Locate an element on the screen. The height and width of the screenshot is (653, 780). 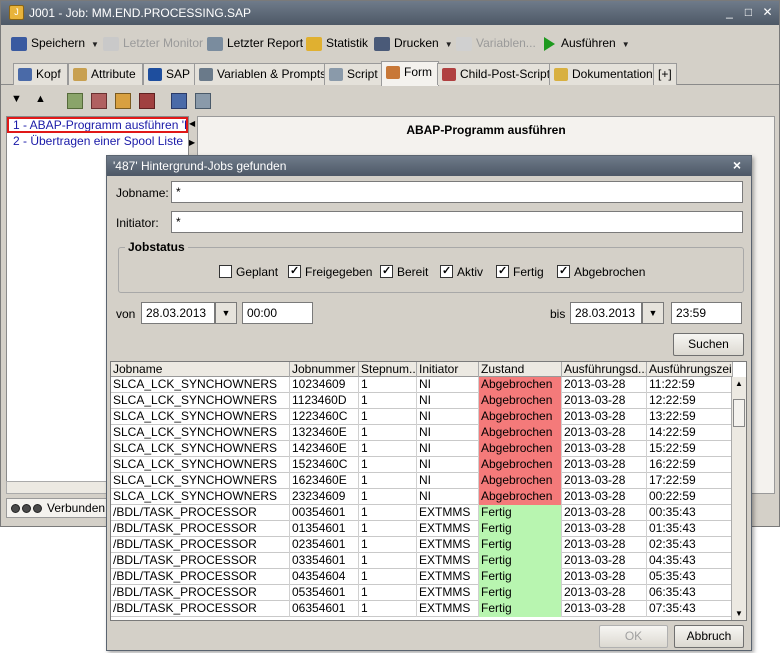
from-date-input: 28.03.2013 is located at coordinates (178, 313).